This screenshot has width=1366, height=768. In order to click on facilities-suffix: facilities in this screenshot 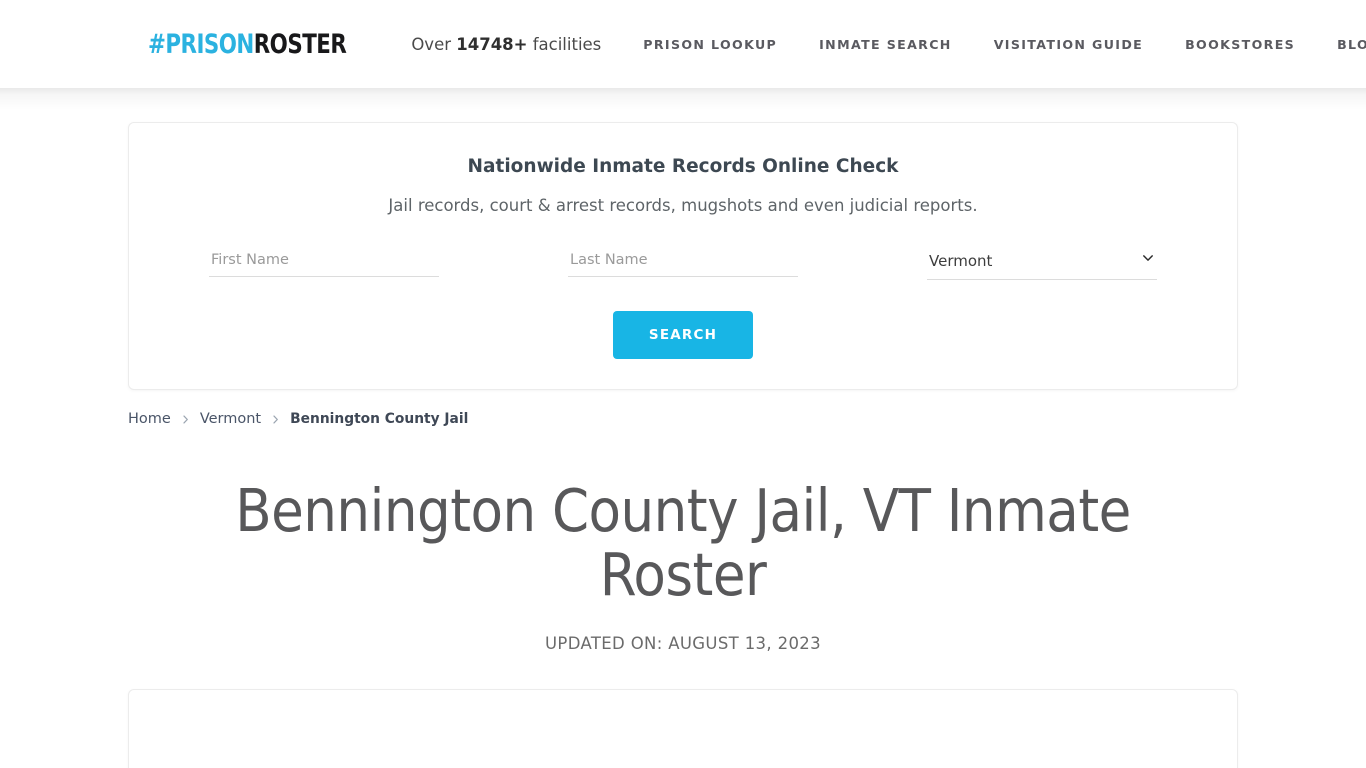, I will do `click(564, 44)`.